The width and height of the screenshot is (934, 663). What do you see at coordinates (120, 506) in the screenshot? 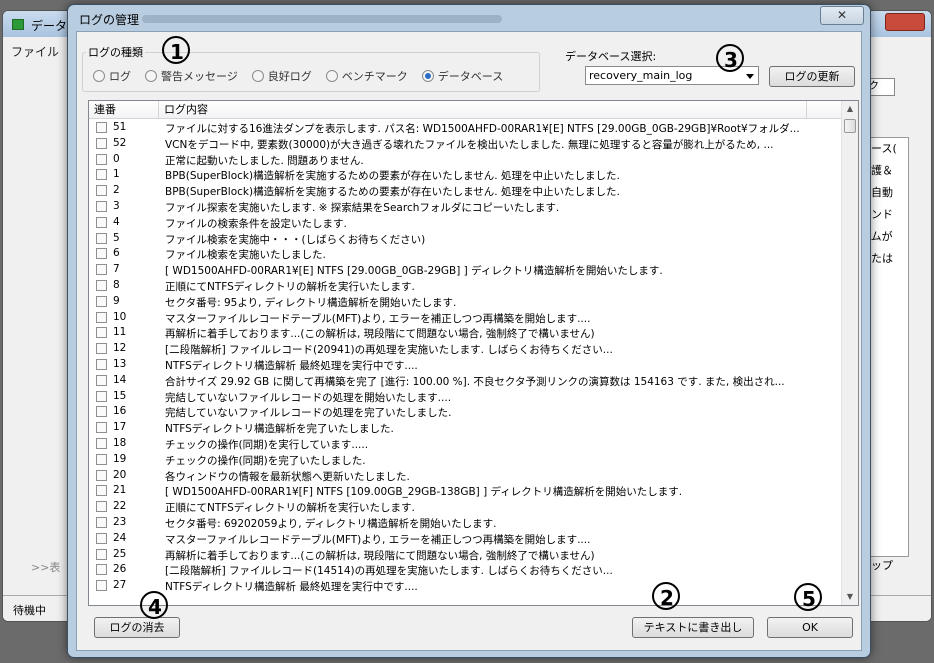
I see `row-number: 22` at bounding box center [120, 506].